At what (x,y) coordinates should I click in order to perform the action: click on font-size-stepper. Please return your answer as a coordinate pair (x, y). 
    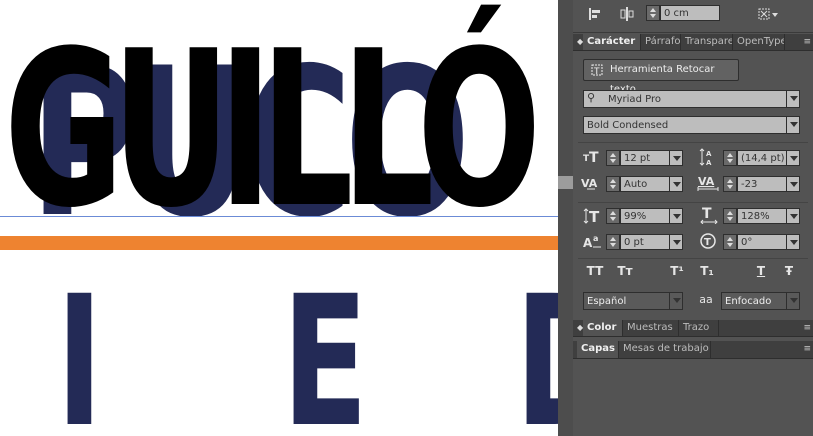
    Looking at the image, I should click on (613, 158).